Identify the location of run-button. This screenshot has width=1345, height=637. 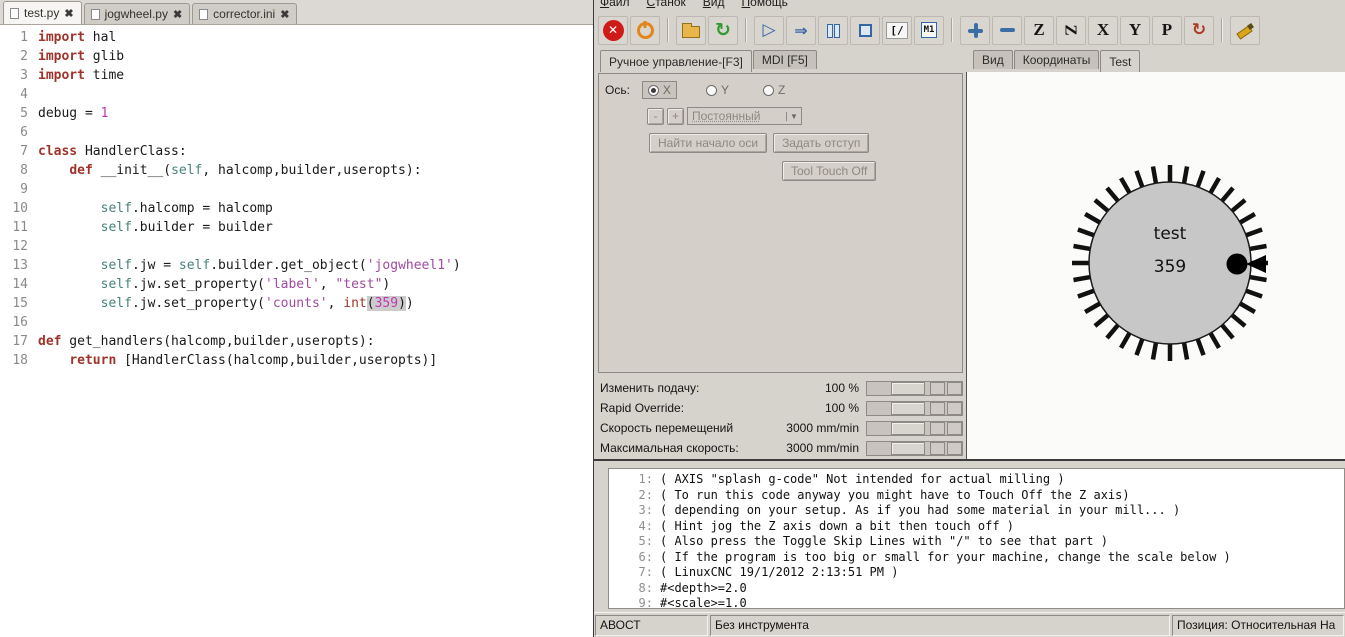
(769, 30).